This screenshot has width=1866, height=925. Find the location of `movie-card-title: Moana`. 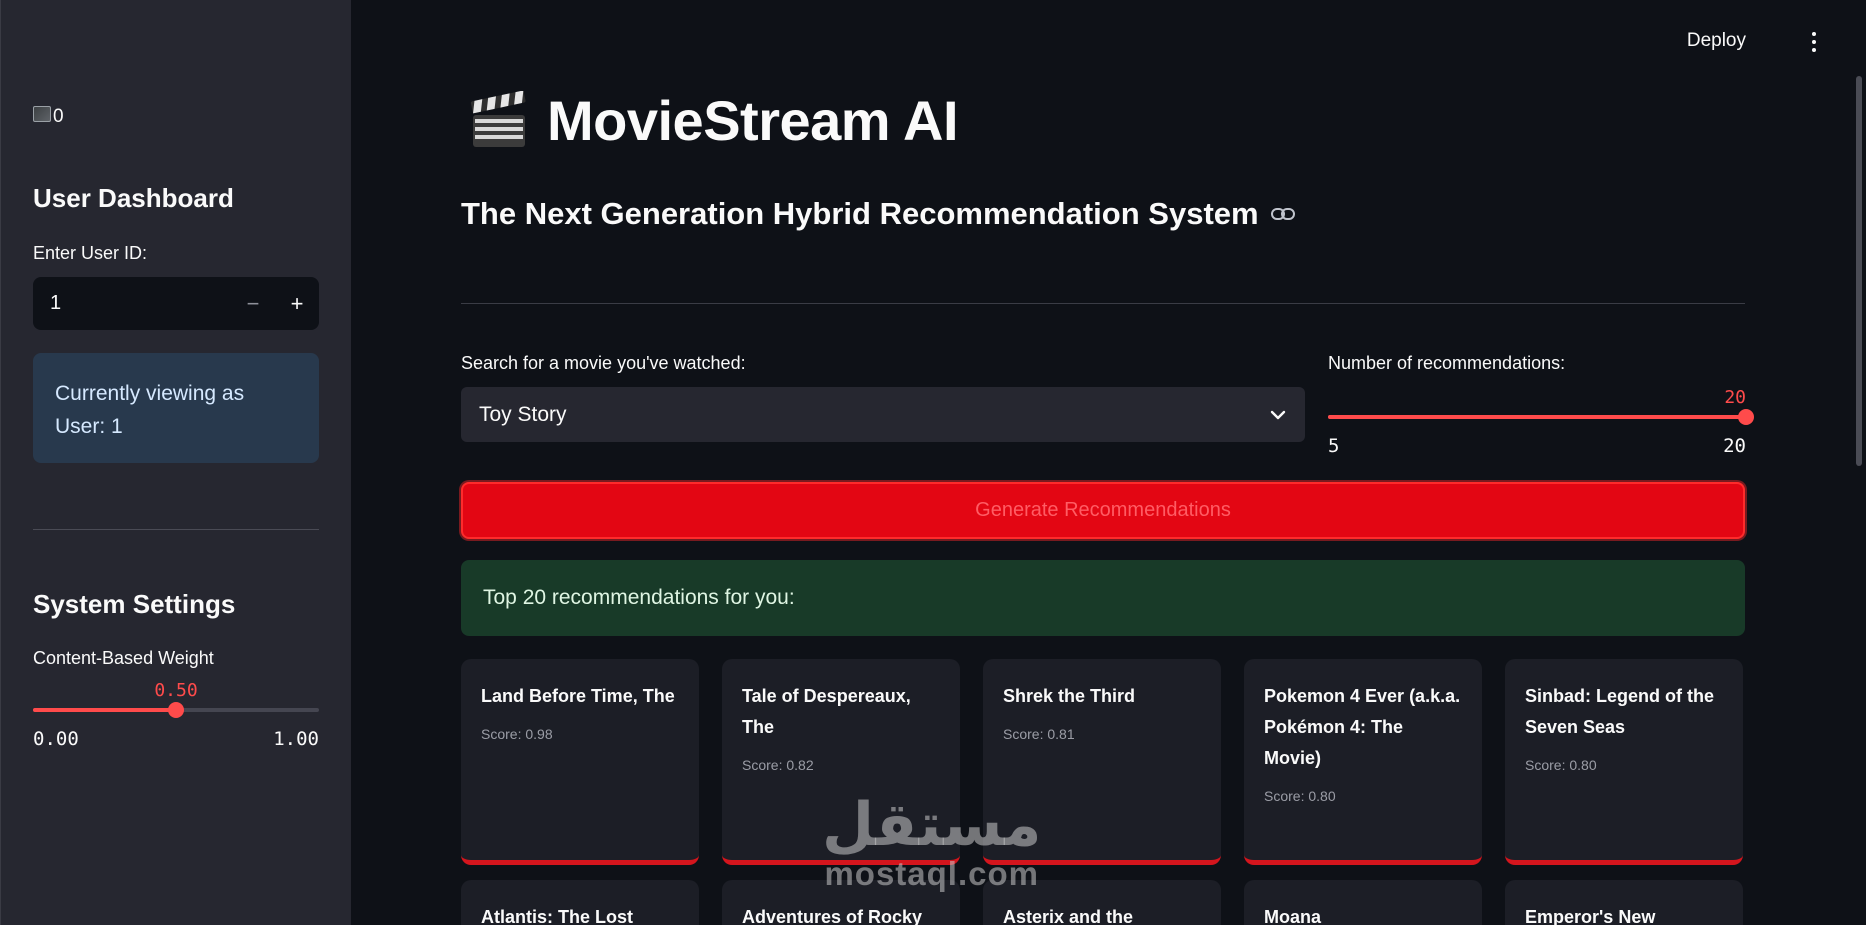

movie-card-title: Moana is located at coordinates (1293, 916).